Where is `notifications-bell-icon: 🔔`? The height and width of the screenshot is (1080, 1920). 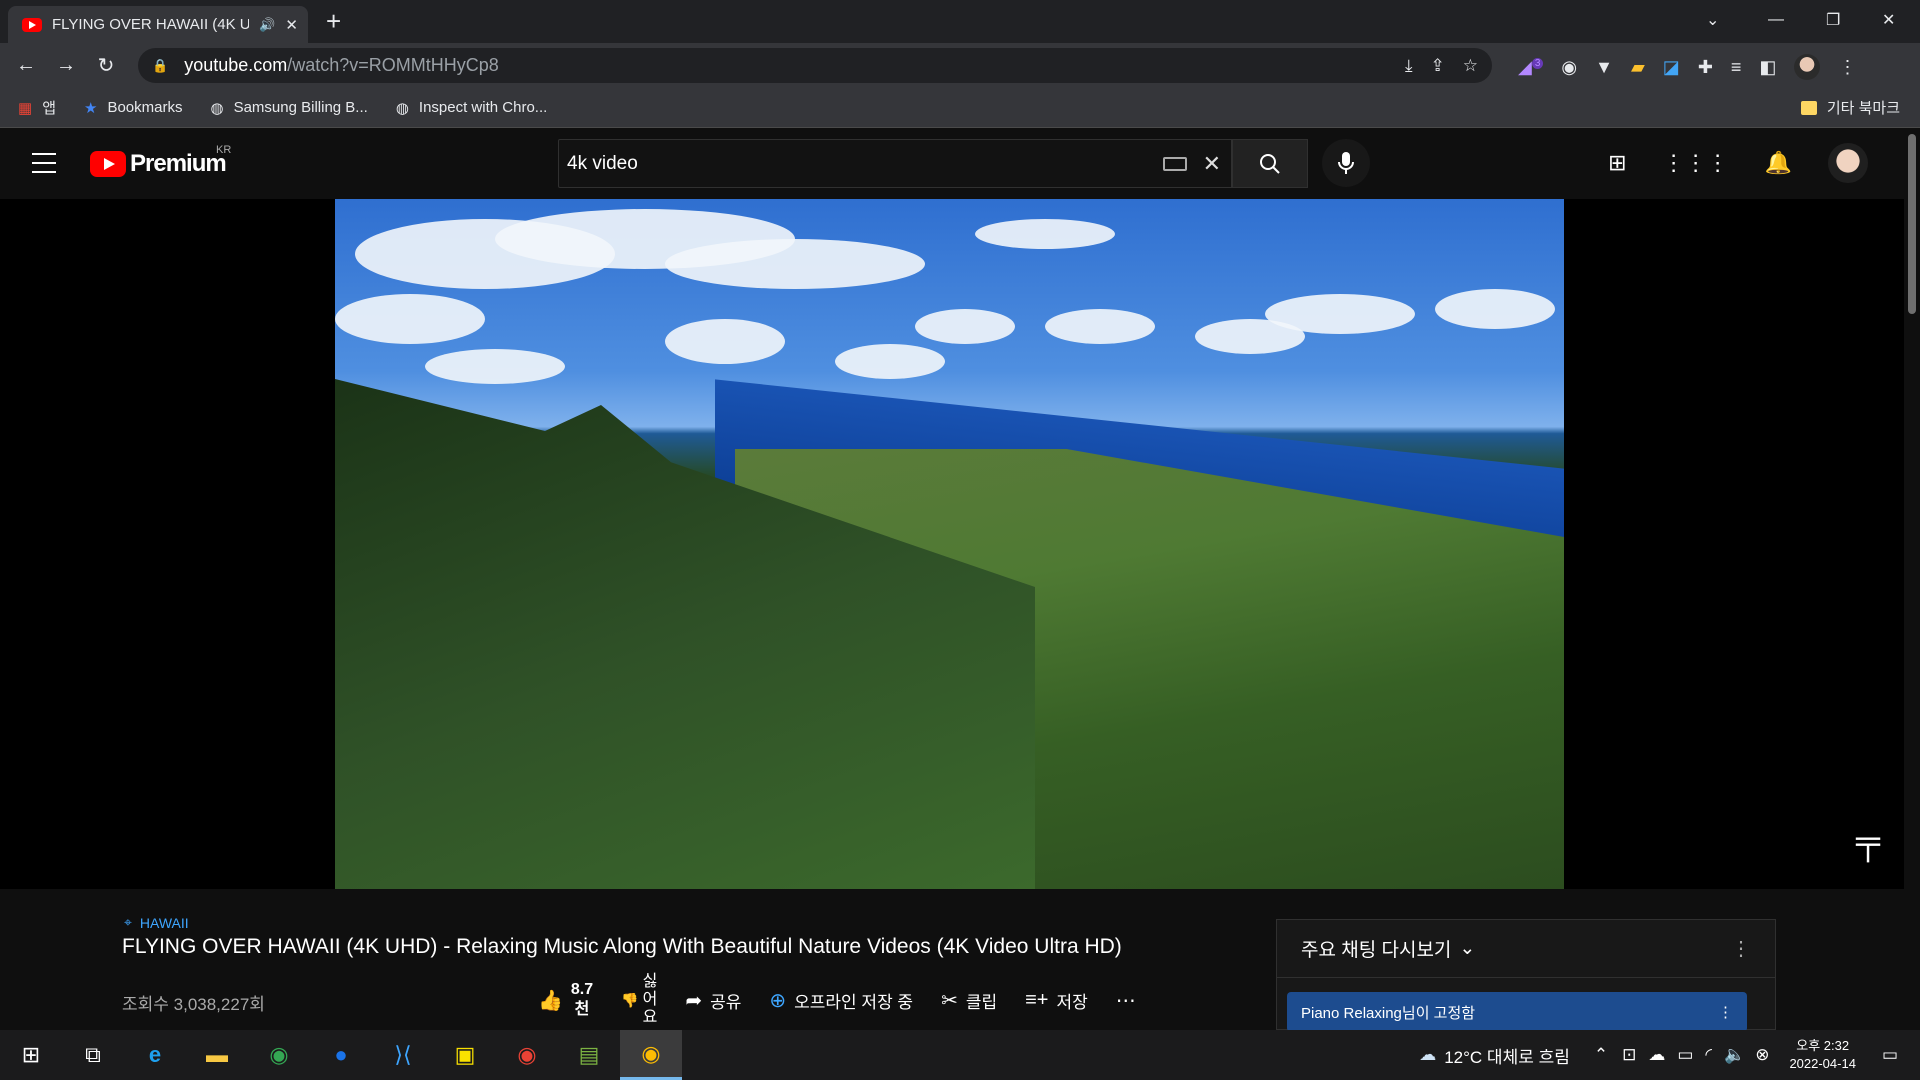 notifications-bell-icon: 🔔 is located at coordinates (1778, 163).